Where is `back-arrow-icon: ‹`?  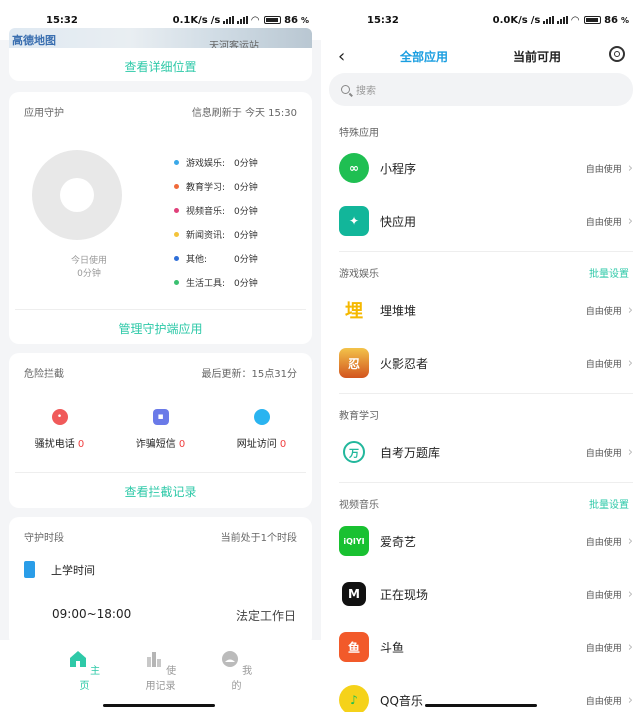 back-arrow-icon: ‹ is located at coordinates (341, 56).